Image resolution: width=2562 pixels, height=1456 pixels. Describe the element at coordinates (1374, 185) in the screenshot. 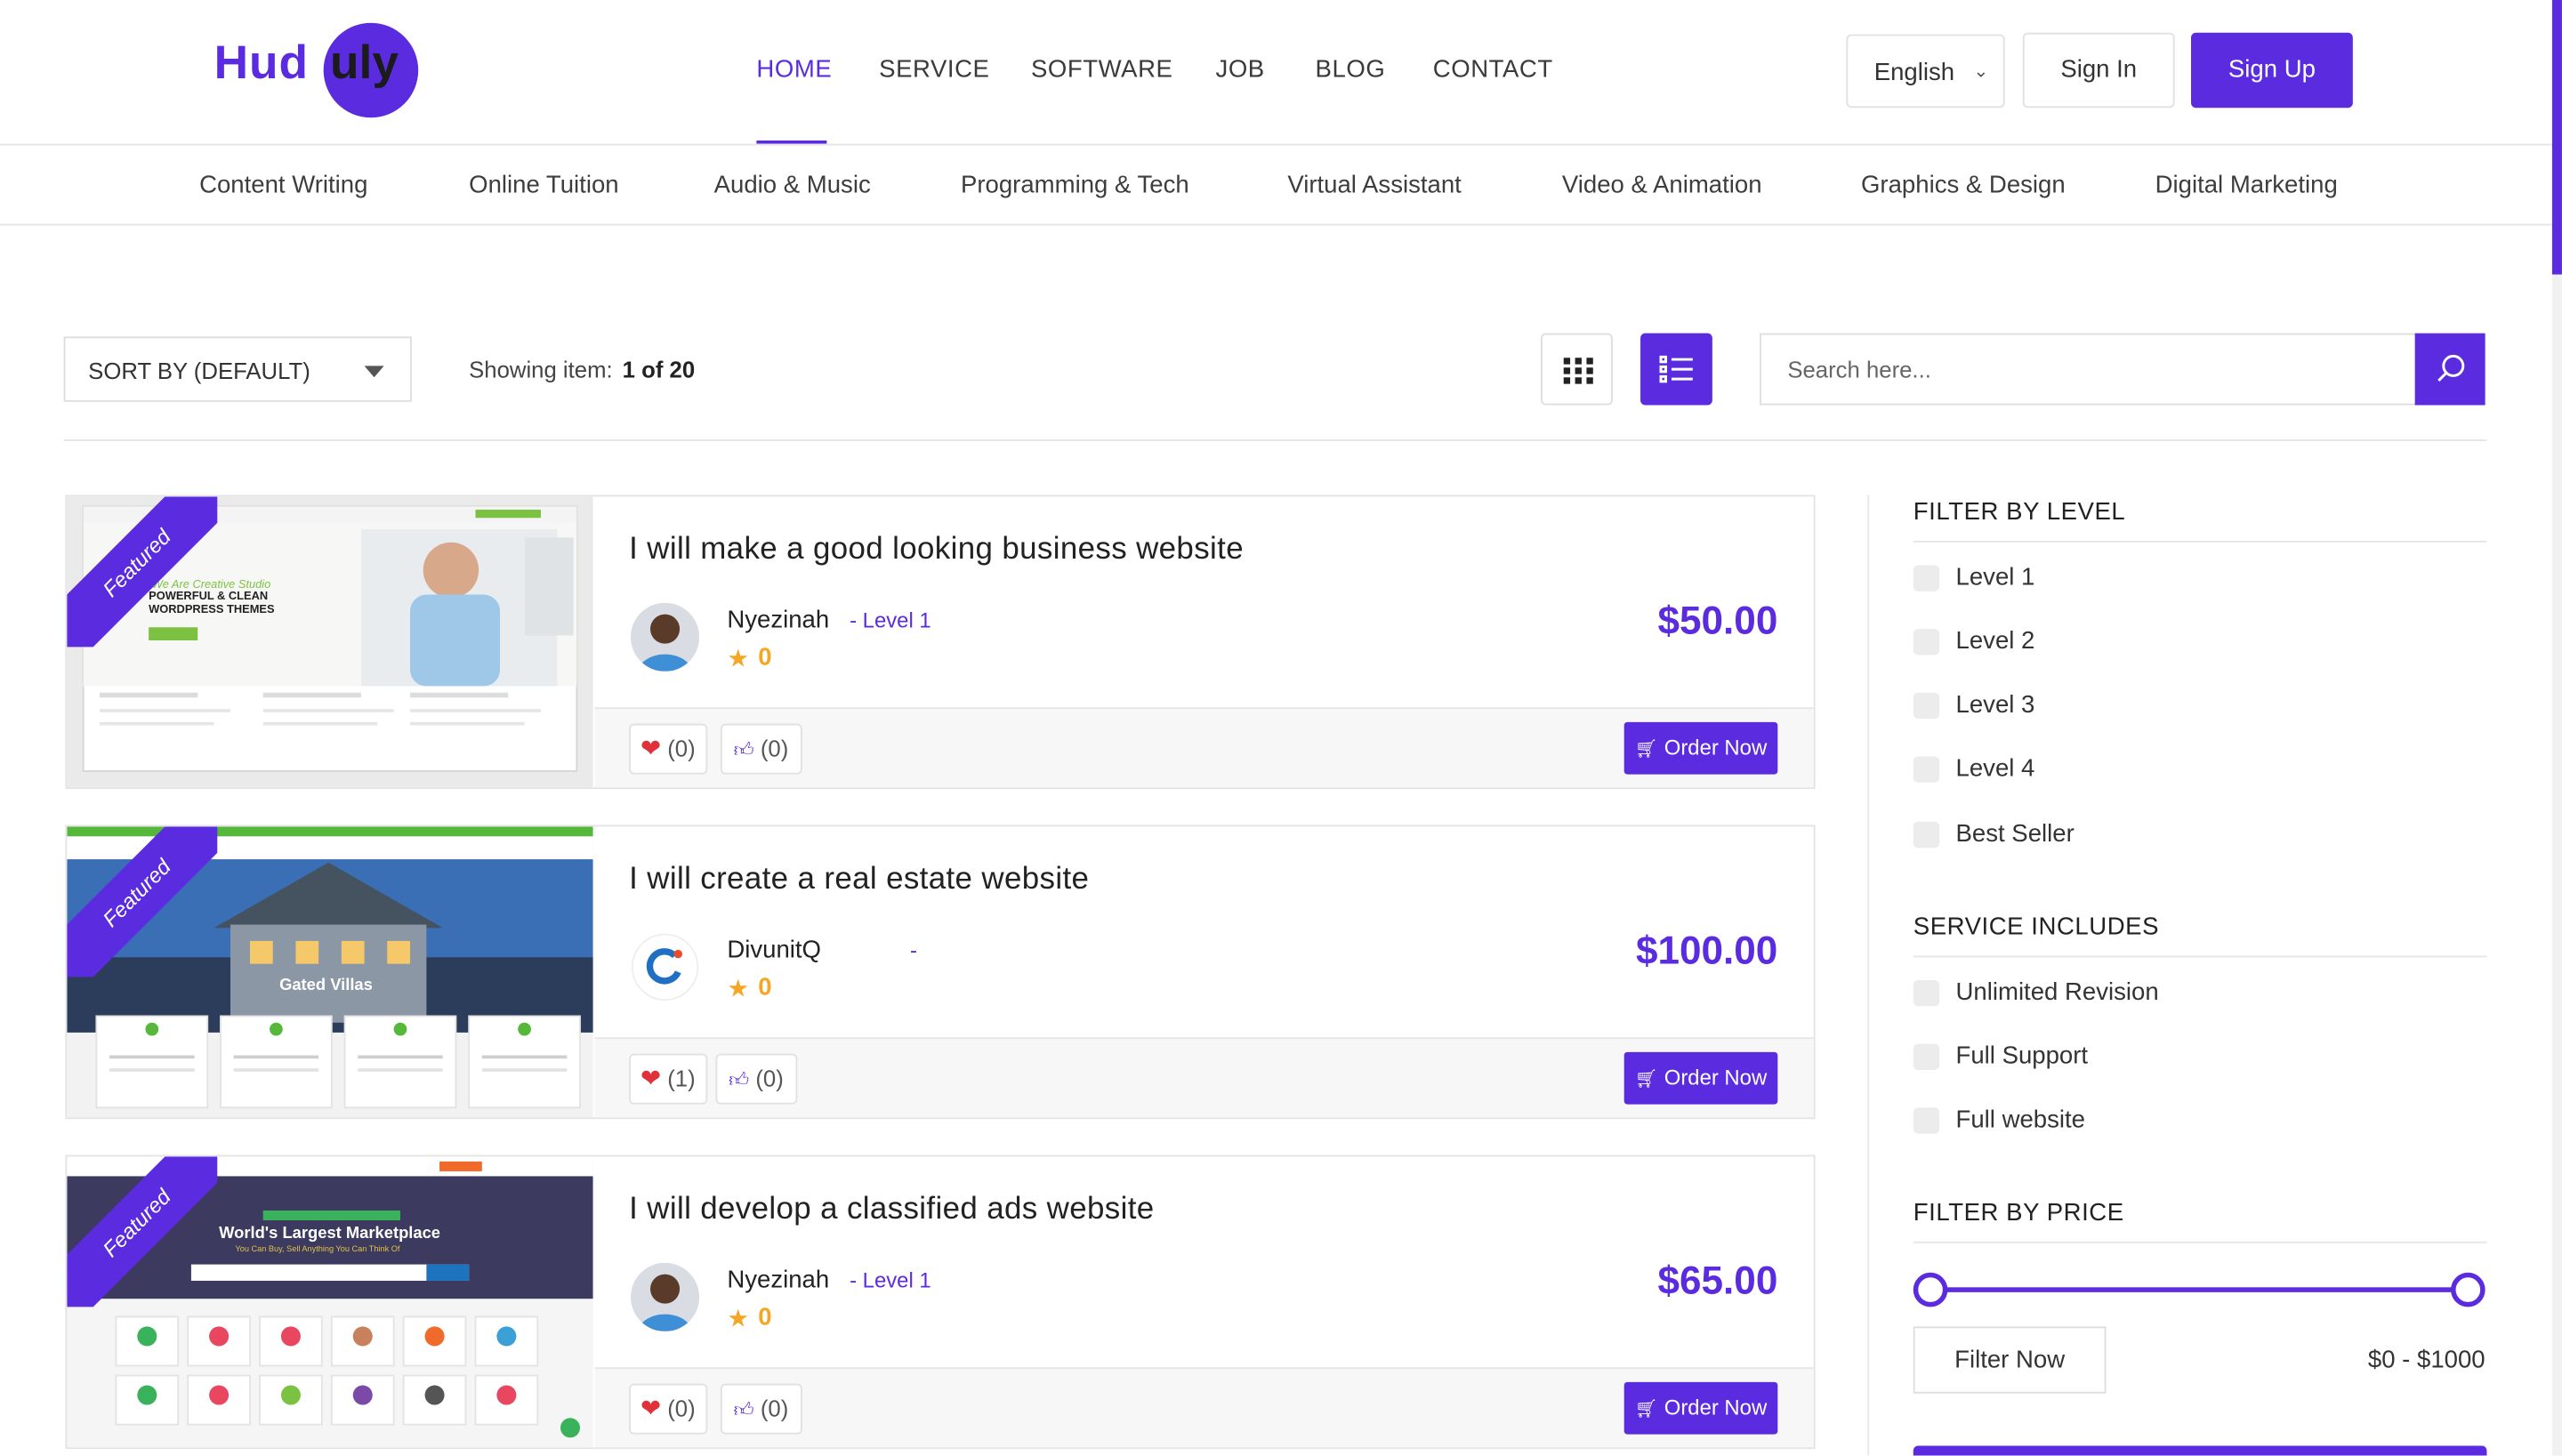

I see `category-virtual-assistant: Virtual Assistant` at that location.